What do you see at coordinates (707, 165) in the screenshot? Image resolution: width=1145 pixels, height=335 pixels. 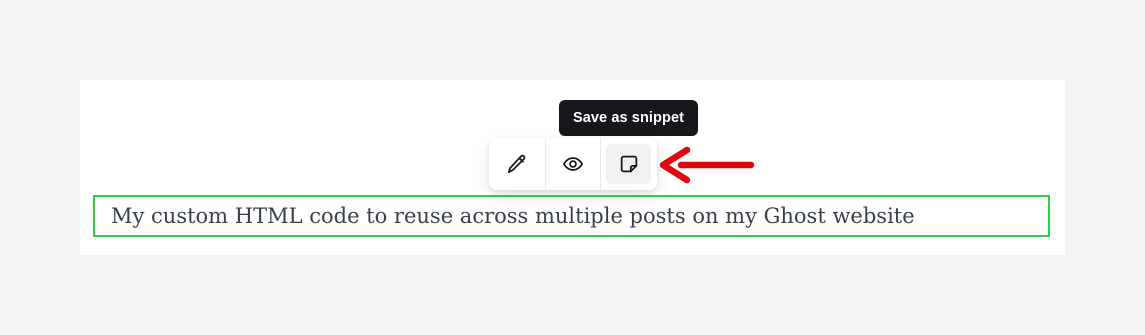 I see `annotation-arrow` at bounding box center [707, 165].